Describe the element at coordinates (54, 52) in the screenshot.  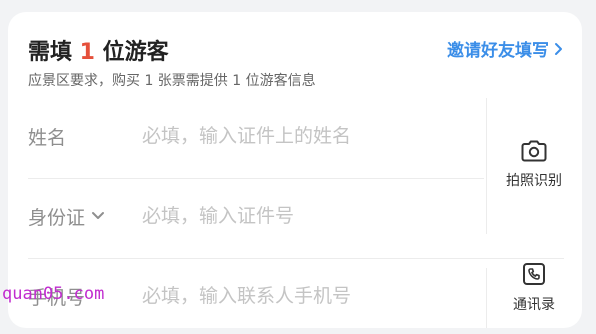
I see `title-prefix: 需填` at that location.